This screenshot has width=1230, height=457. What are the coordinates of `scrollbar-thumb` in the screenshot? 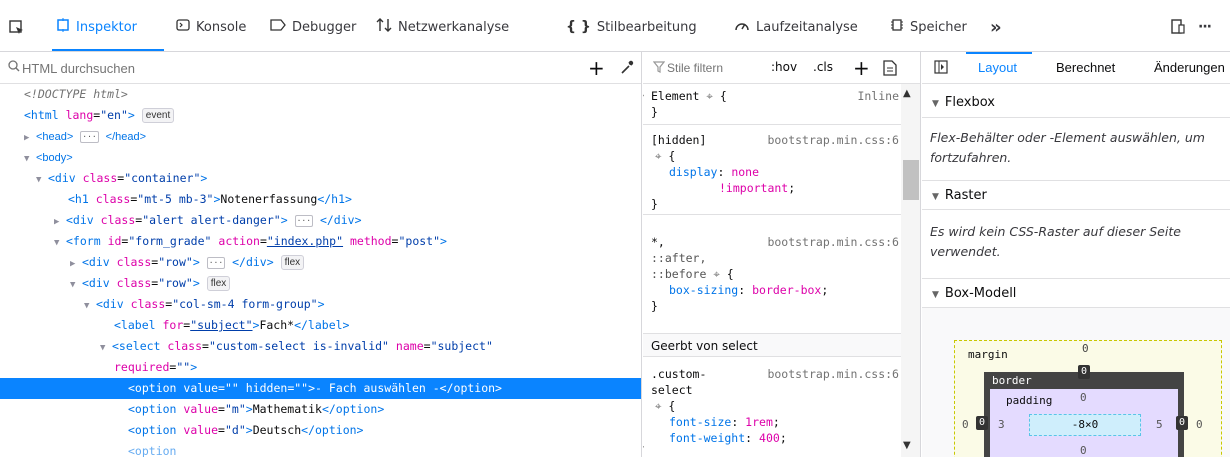 It's located at (911, 180).